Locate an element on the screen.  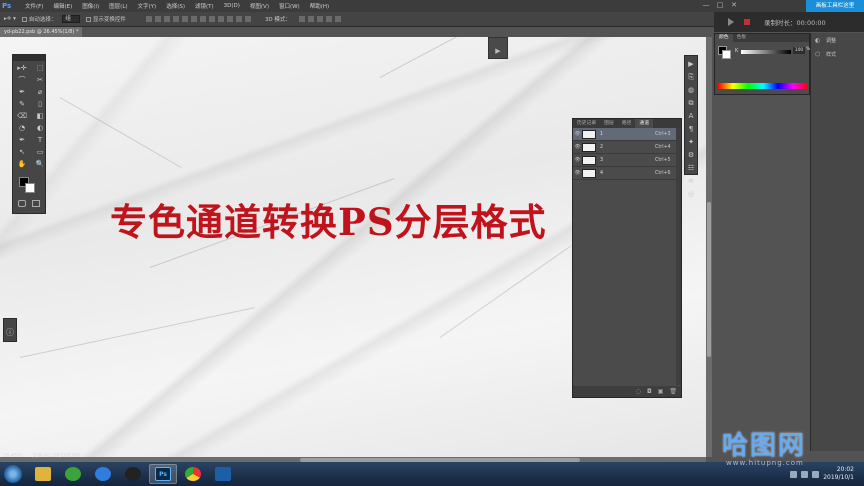
info-icon: ⓘ is located at coordinates (10, 332).